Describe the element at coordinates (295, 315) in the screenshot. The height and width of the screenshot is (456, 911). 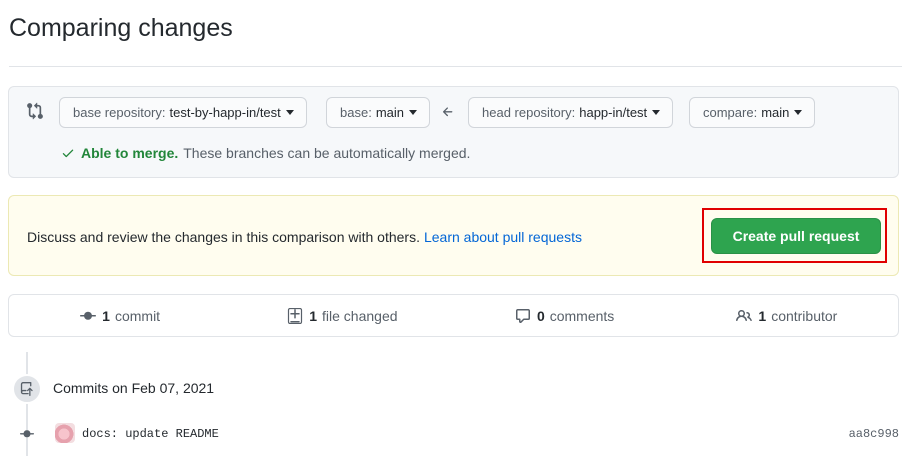
I see `file-diff-icon` at that location.